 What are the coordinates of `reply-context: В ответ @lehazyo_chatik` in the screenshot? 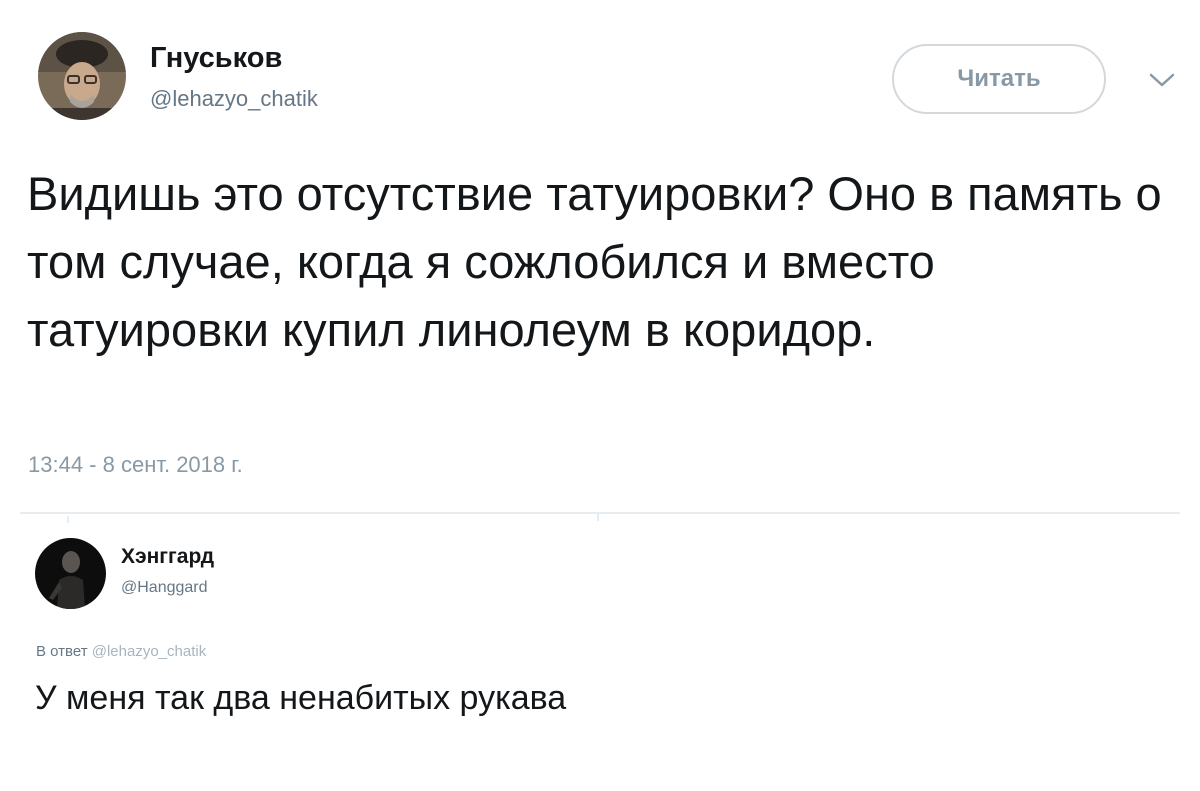 It's located at (121, 651).